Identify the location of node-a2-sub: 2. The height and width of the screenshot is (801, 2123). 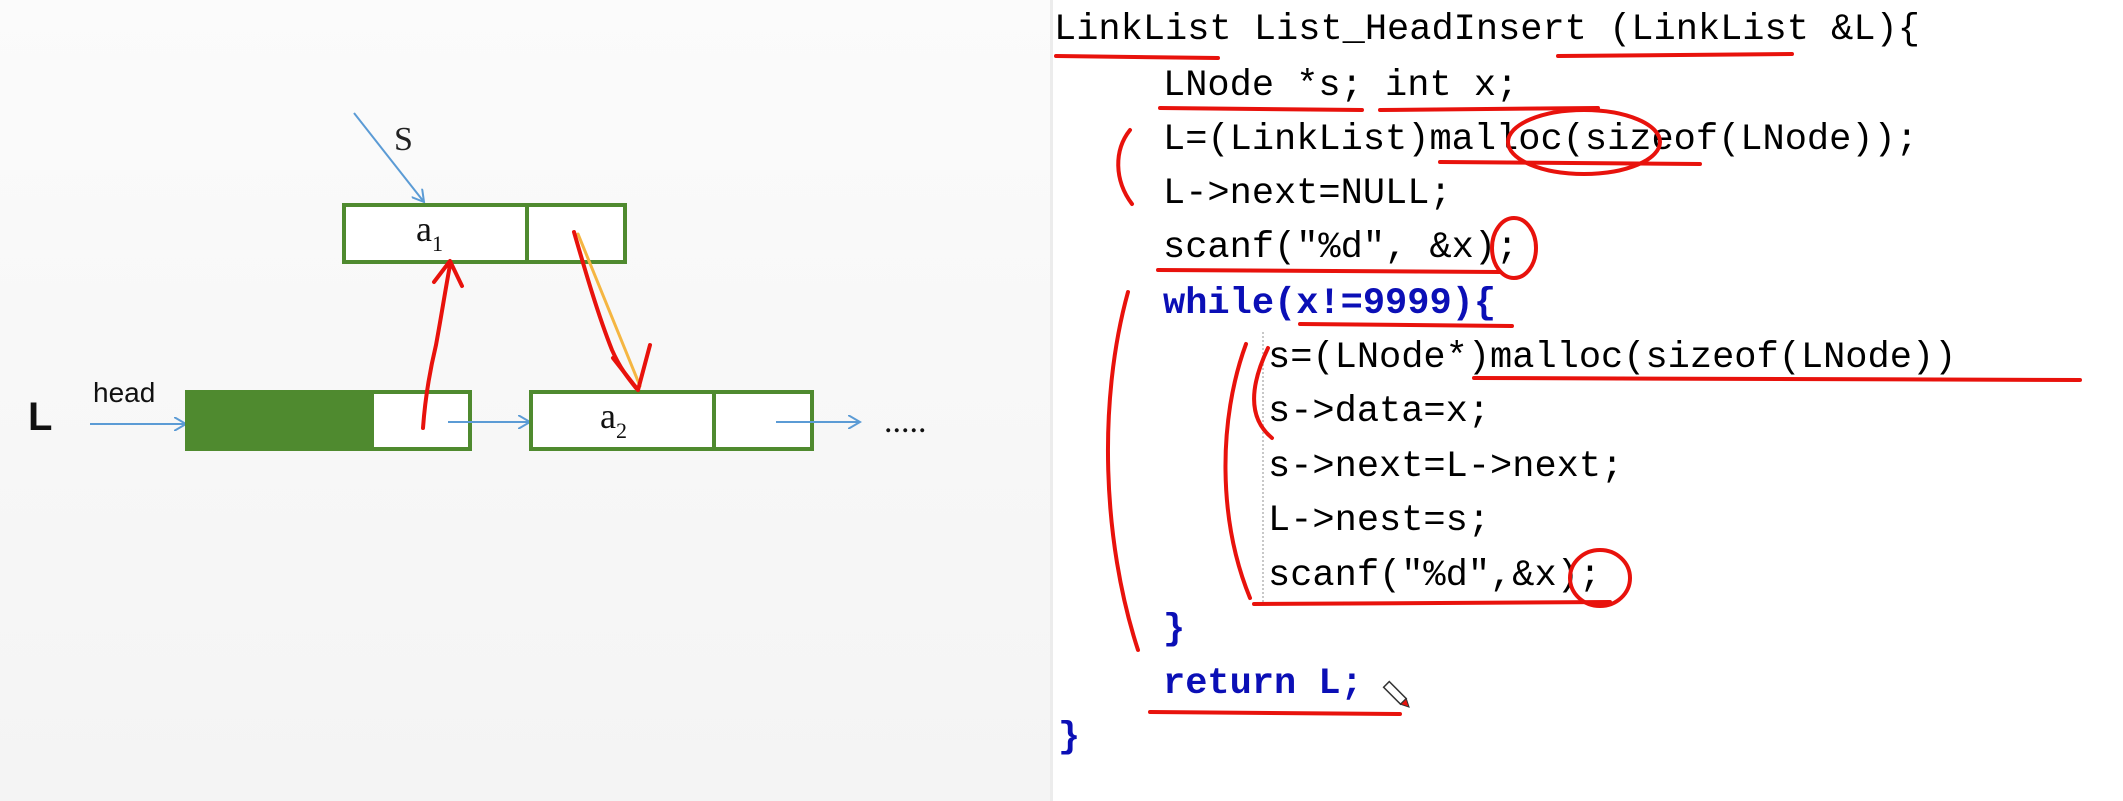
(621, 430).